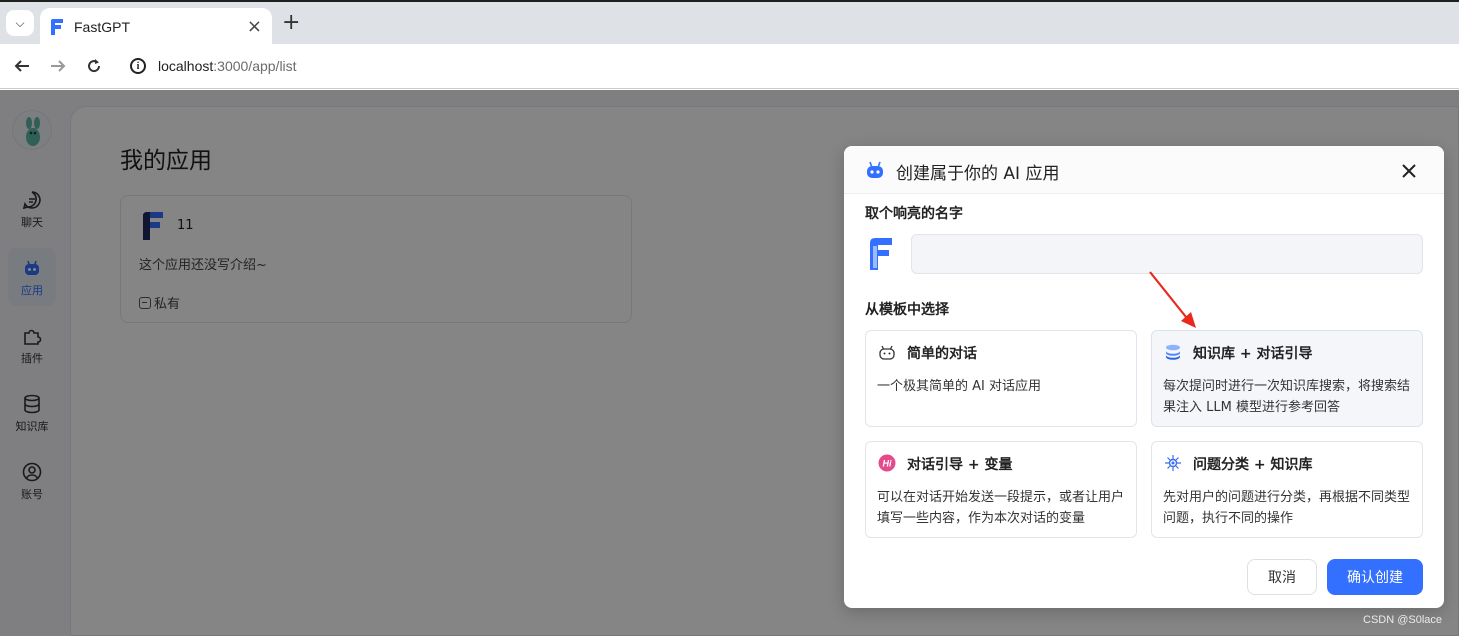 The image size is (1459, 636). What do you see at coordinates (1001, 378) in the screenshot?
I see `template-card-simple-chat: 简单的对话 一个极其简单的 AI 对话应用` at bounding box center [1001, 378].